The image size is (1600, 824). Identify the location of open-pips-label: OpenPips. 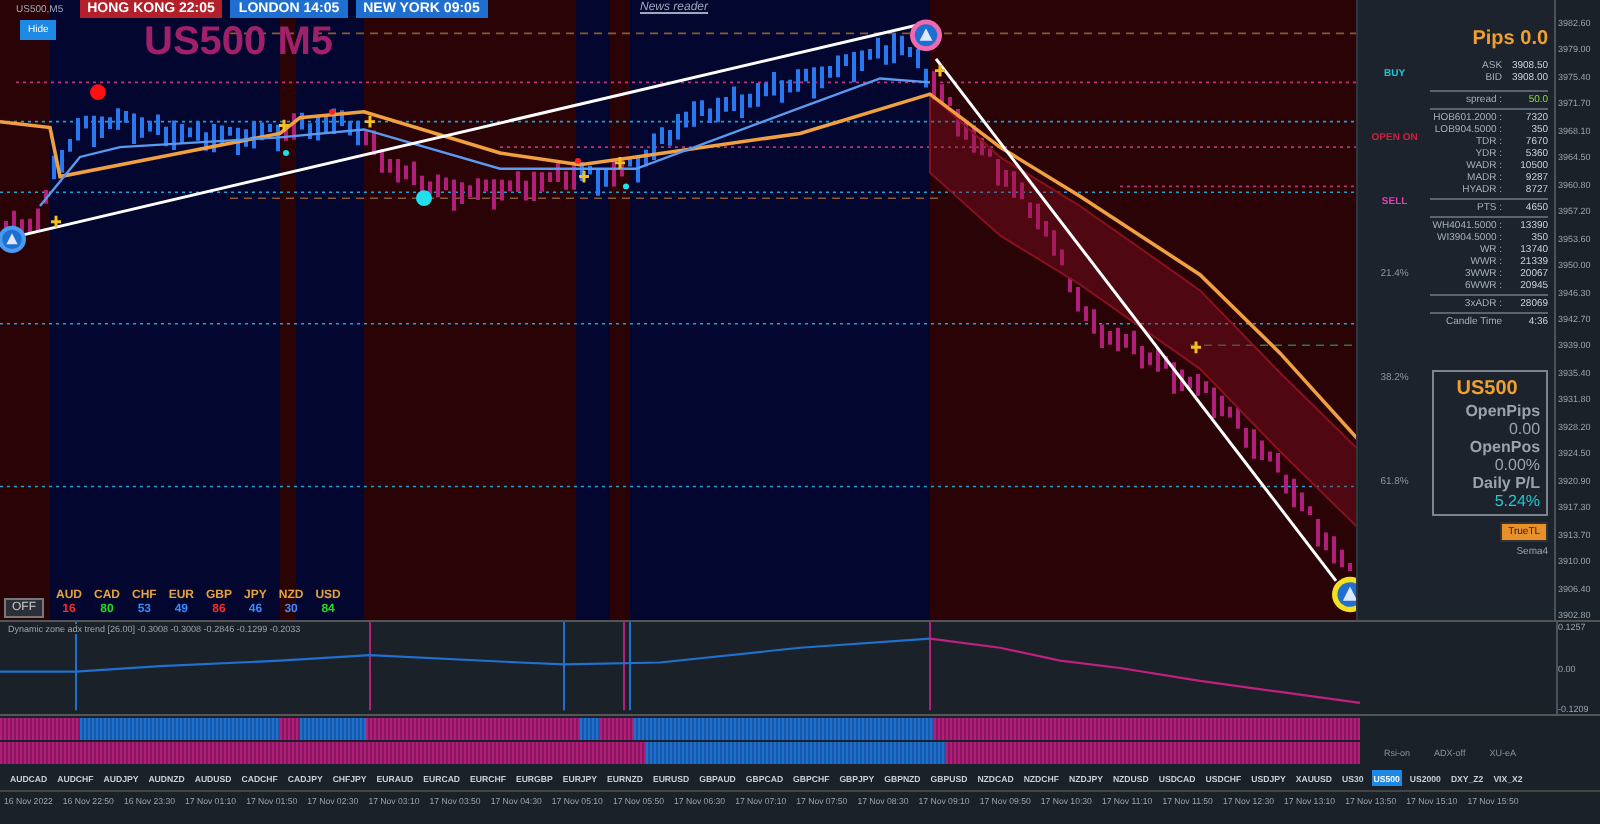
(1503, 411).